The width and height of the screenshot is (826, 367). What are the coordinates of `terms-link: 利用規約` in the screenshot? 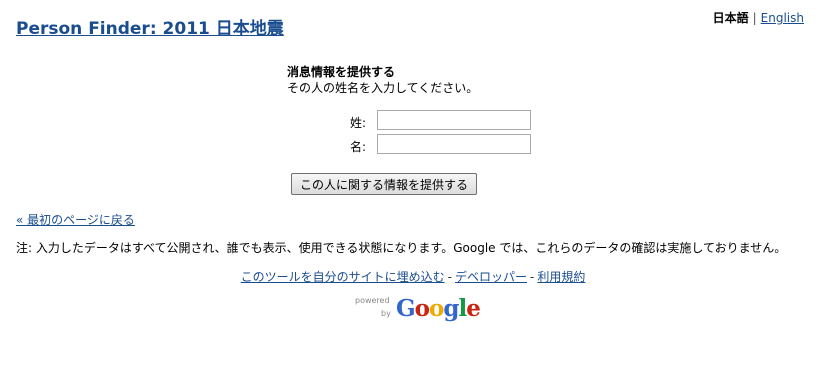 It's located at (561, 277).